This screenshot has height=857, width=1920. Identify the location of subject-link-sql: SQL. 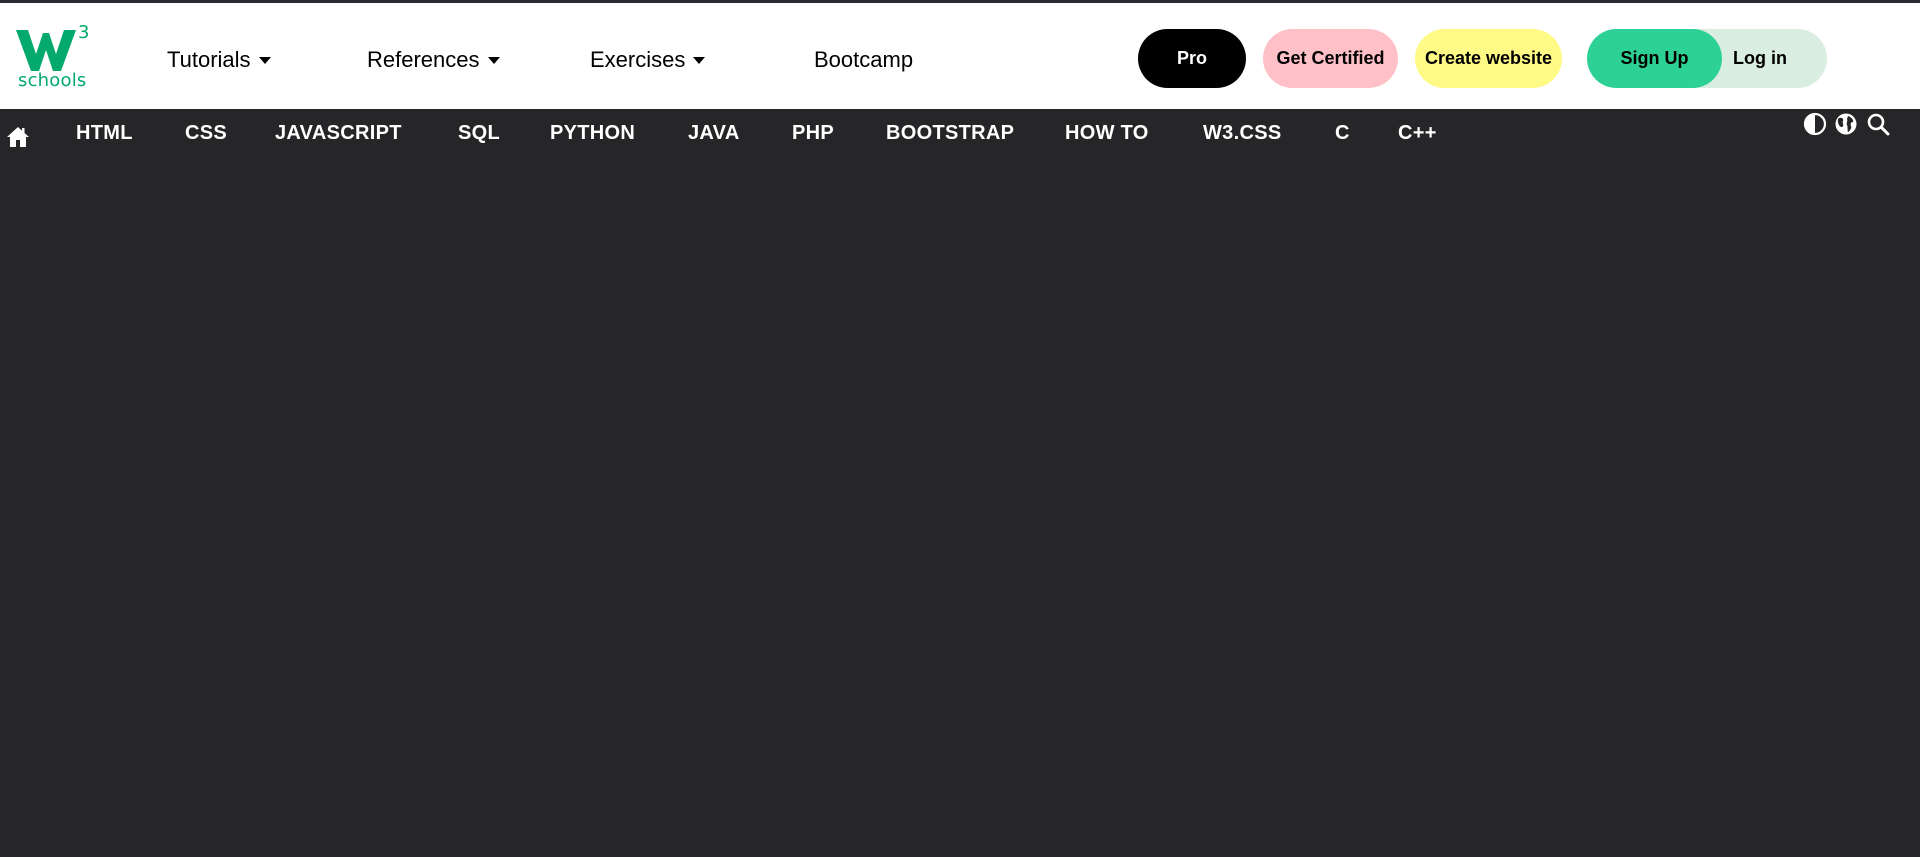
(479, 133).